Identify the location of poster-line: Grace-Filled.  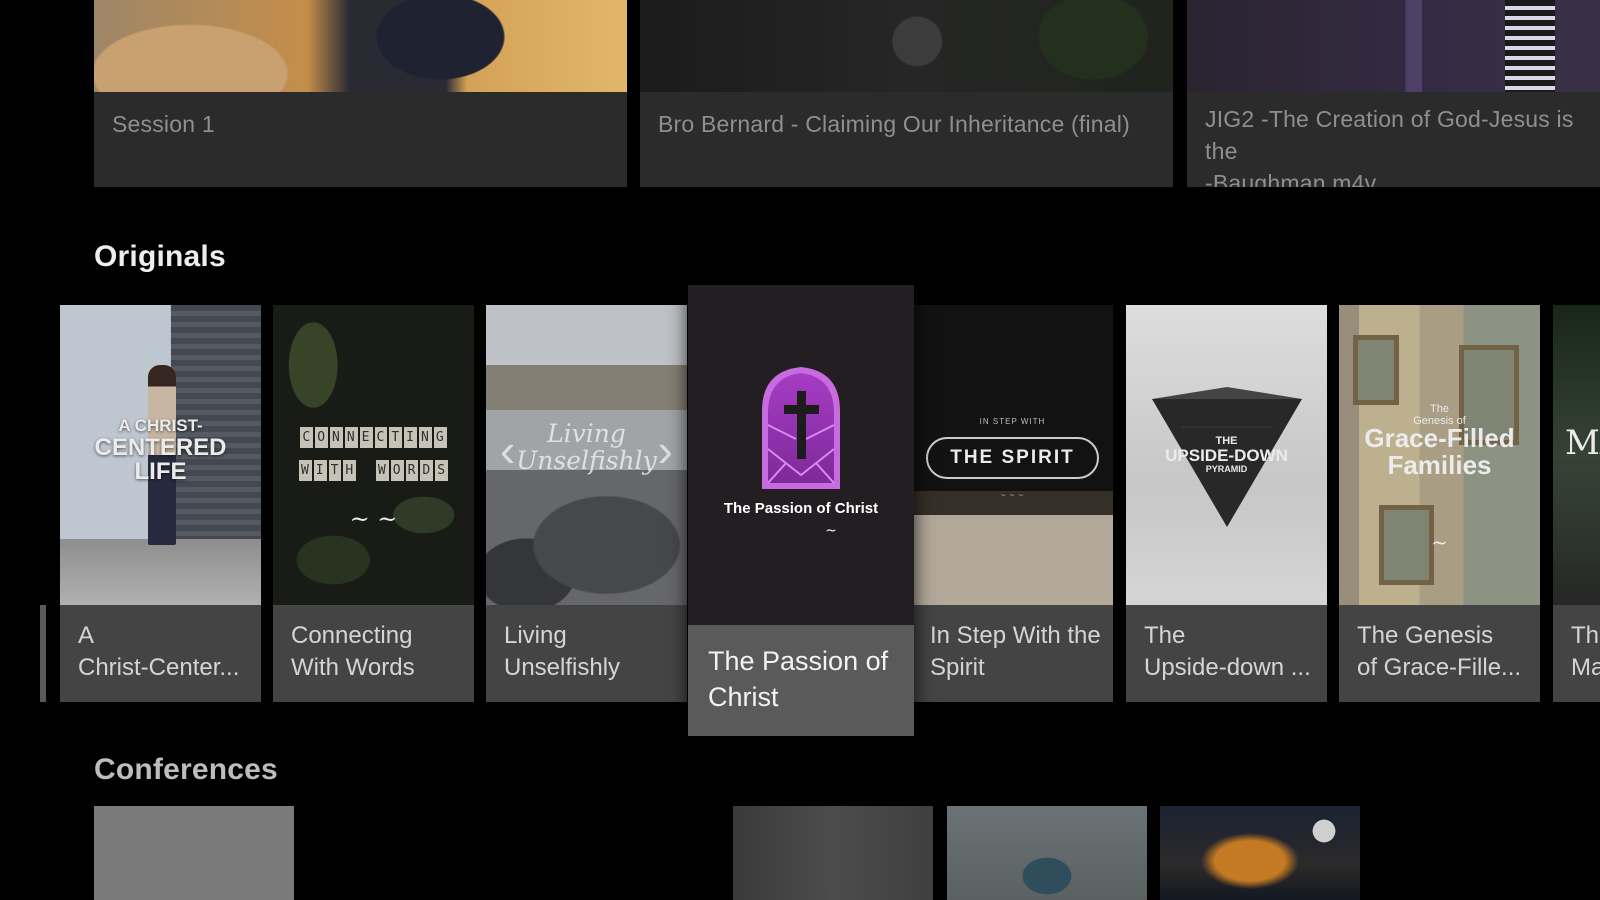
(1439, 438).